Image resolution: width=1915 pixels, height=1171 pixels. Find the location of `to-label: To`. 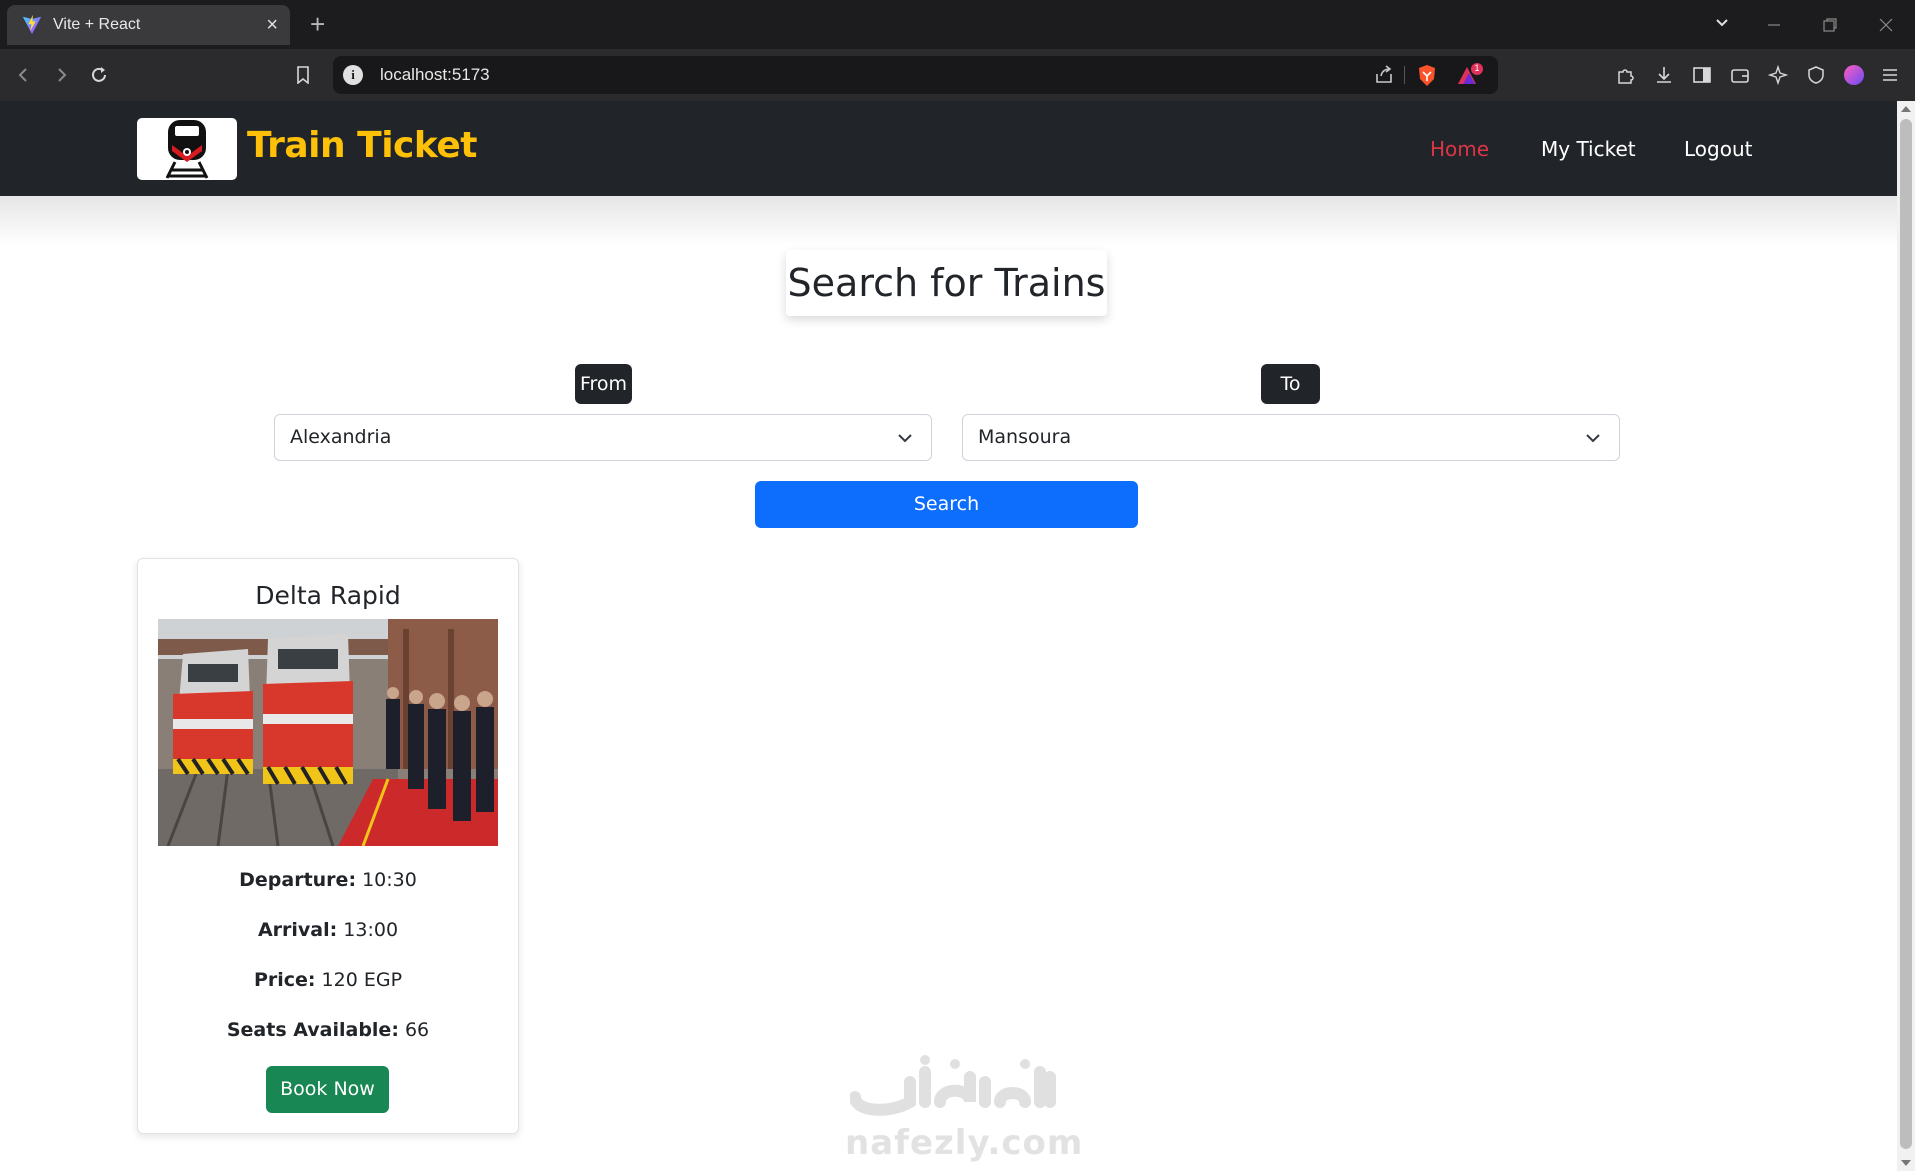

to-label: To is located at coordinates (1290, 384).